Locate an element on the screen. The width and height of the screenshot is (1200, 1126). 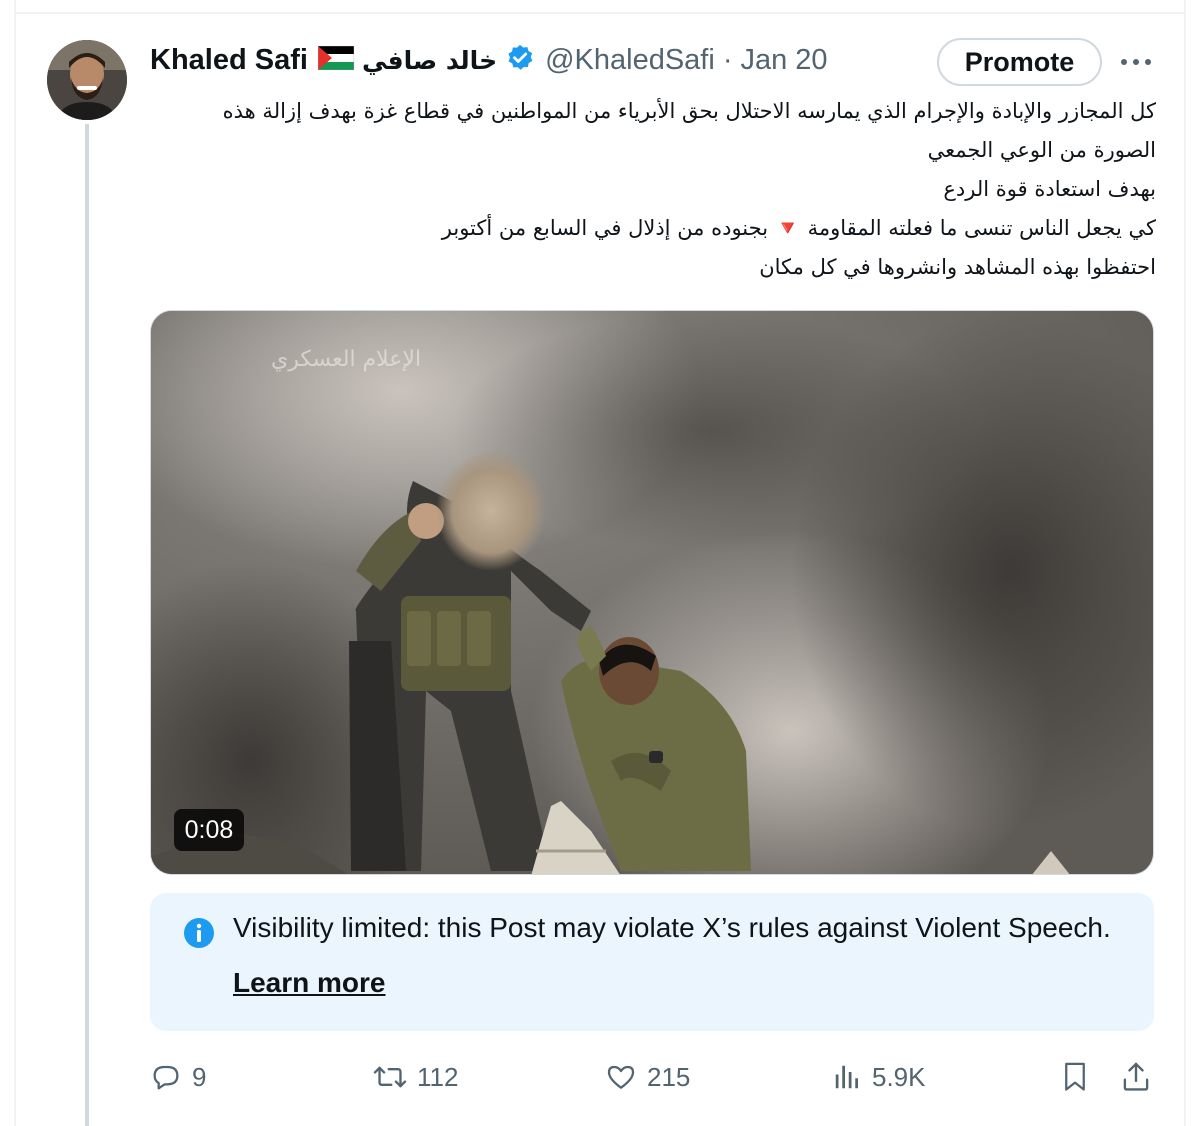
timeline-top-border is located at coordinates (600, 7).